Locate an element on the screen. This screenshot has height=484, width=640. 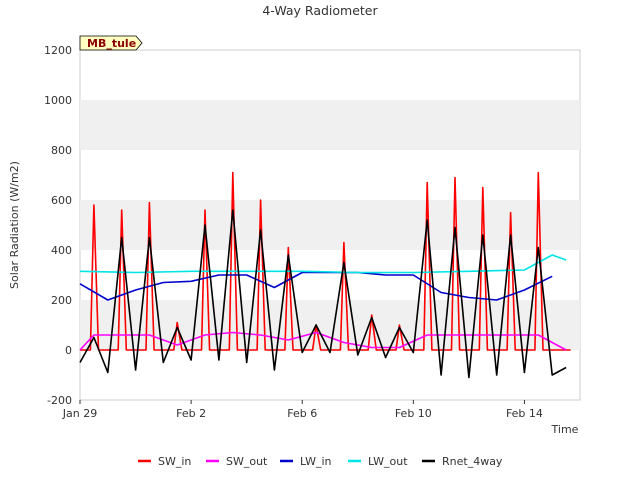
x-axis-label: Time is located at coordinates (565, 429).